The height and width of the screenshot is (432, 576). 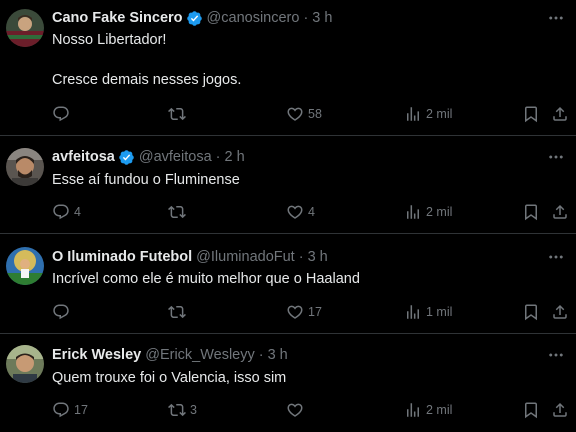 I want to click on author-name: Cano Fake Sincero, so click(x=117, y=18).